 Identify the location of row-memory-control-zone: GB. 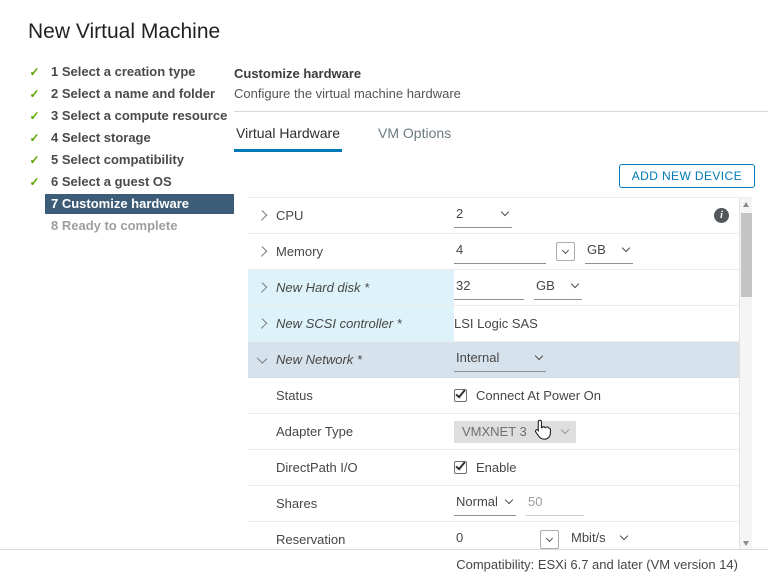
(596, 251).